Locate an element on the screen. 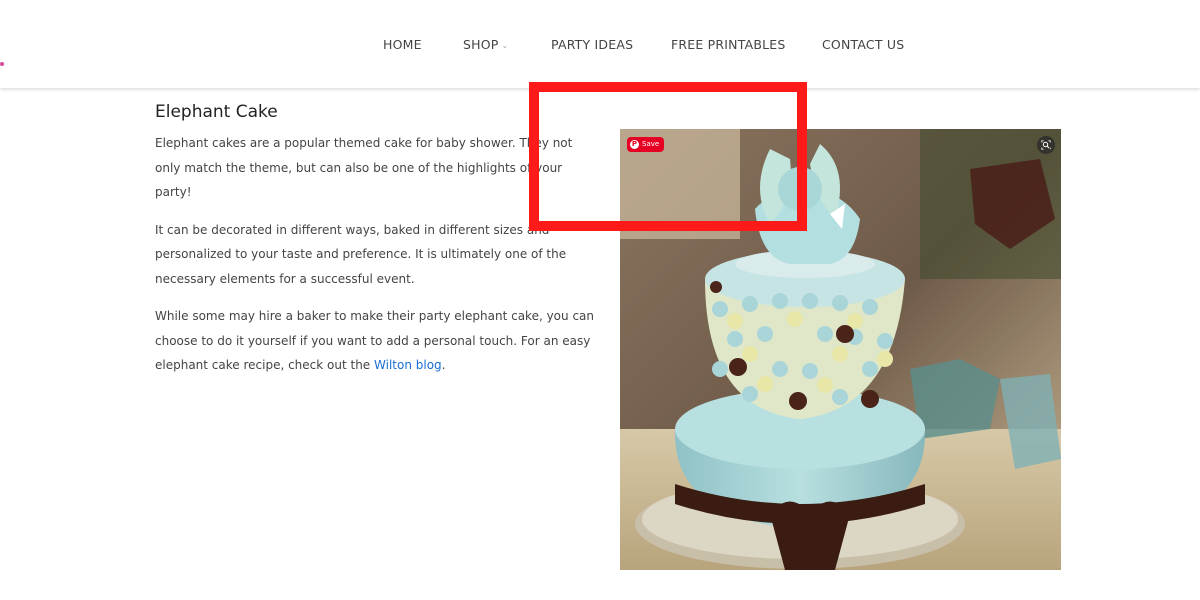 Image resolution: width=1200 pixels, height=600 pixels. section-title: Elephant Cake is located at coordinates (216, 112).